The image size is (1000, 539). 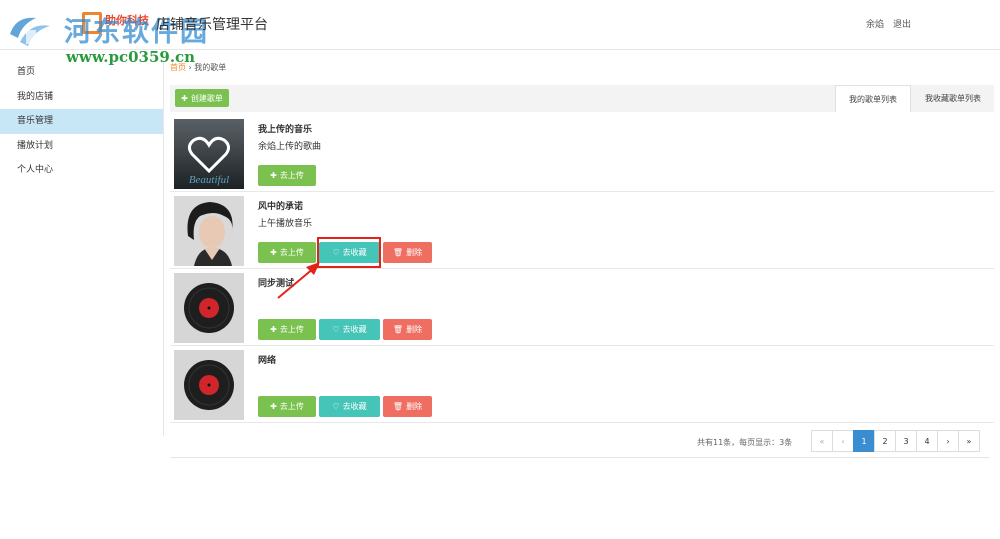 I want to click on playlist-description: 余焰上传的歌曲, so click(x=290, y=147).